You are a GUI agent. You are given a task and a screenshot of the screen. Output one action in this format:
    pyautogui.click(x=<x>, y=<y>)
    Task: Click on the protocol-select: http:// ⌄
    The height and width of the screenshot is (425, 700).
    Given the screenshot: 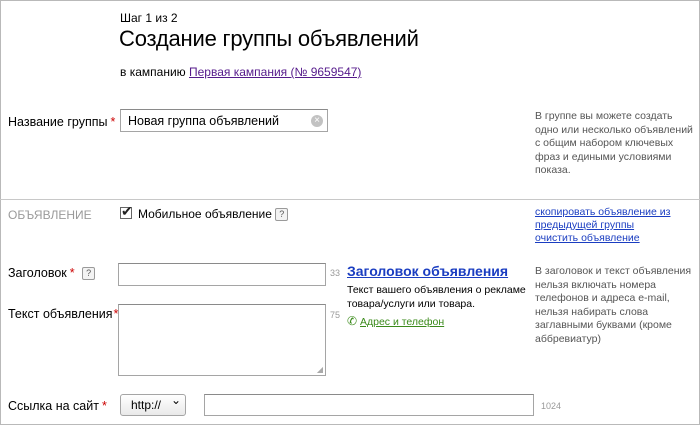 What is the action you would take?
    pyautogui.click(x=153, y=404)
    